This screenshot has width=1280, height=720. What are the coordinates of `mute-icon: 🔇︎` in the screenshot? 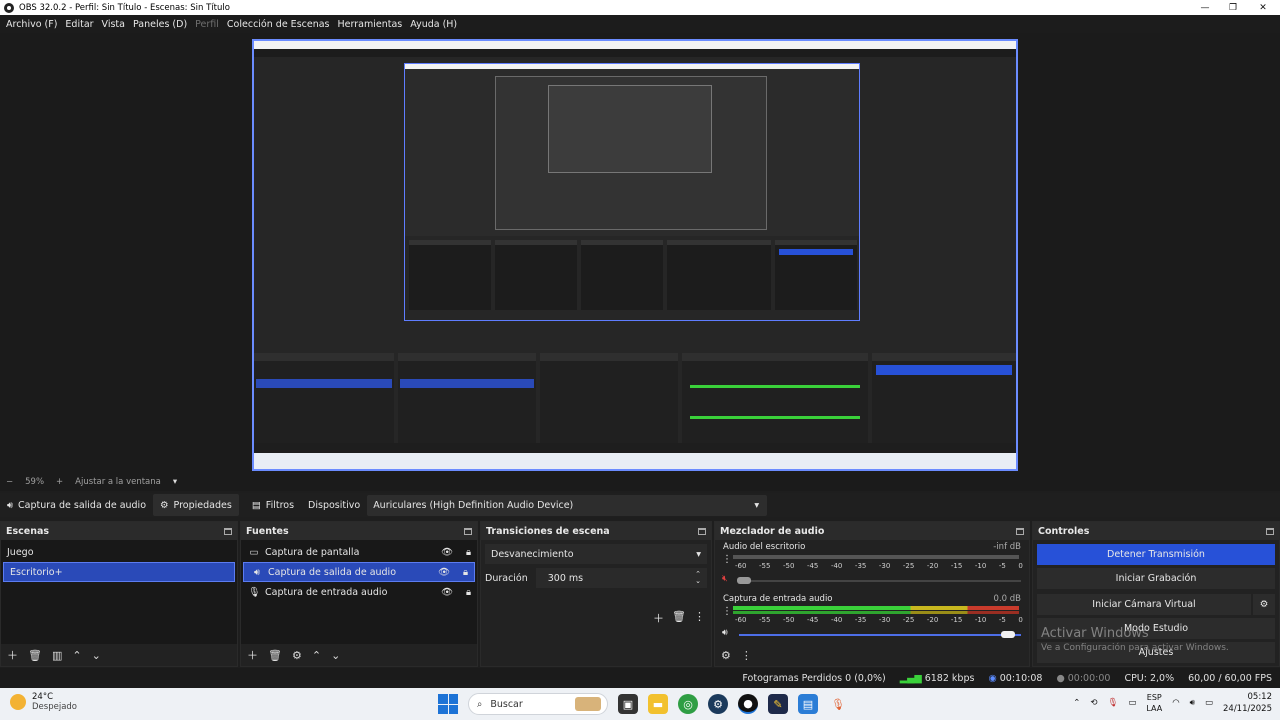 It's located at (725, 579).